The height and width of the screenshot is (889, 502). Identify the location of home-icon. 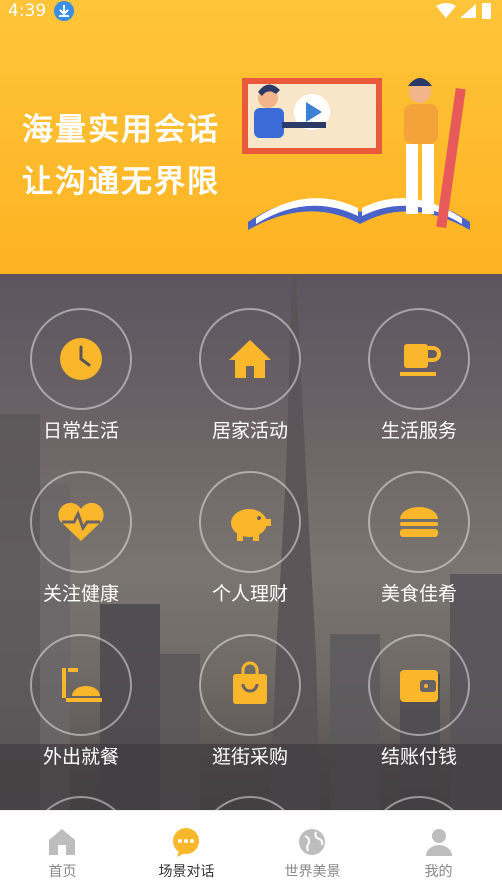
(250, 359).